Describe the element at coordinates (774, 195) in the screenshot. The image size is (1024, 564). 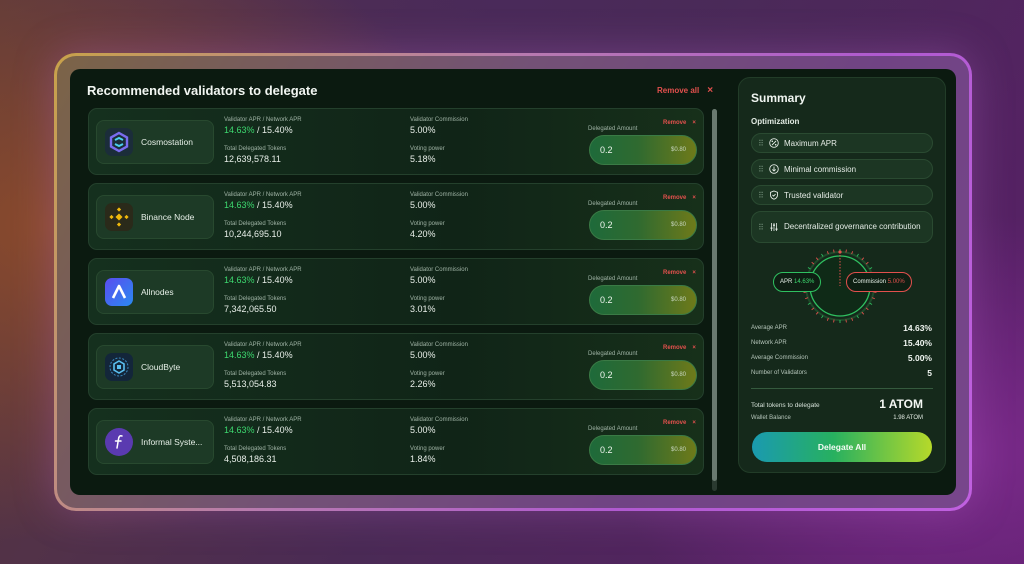
I see `shield-icon` at that location.